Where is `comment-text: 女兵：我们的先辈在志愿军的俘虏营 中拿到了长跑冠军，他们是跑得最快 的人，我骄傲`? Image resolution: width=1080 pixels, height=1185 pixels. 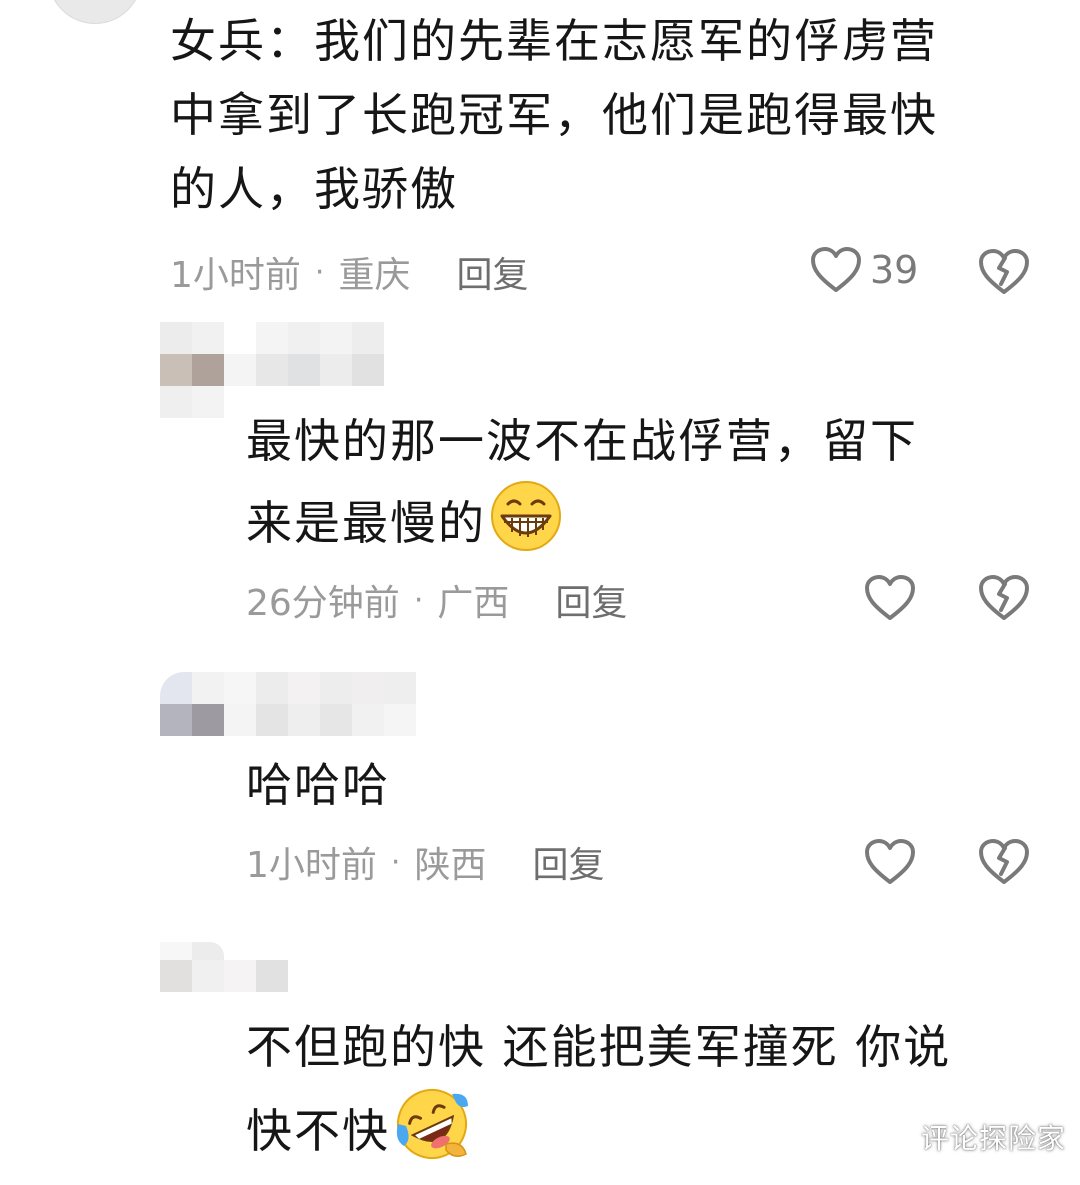
comment-text: 女兵：我们的先辈在志愿军的俘虏营 中拿到了长跑冠军，他们是跑得最快 的人，我骄傲 is located at coordinates (554, 115).